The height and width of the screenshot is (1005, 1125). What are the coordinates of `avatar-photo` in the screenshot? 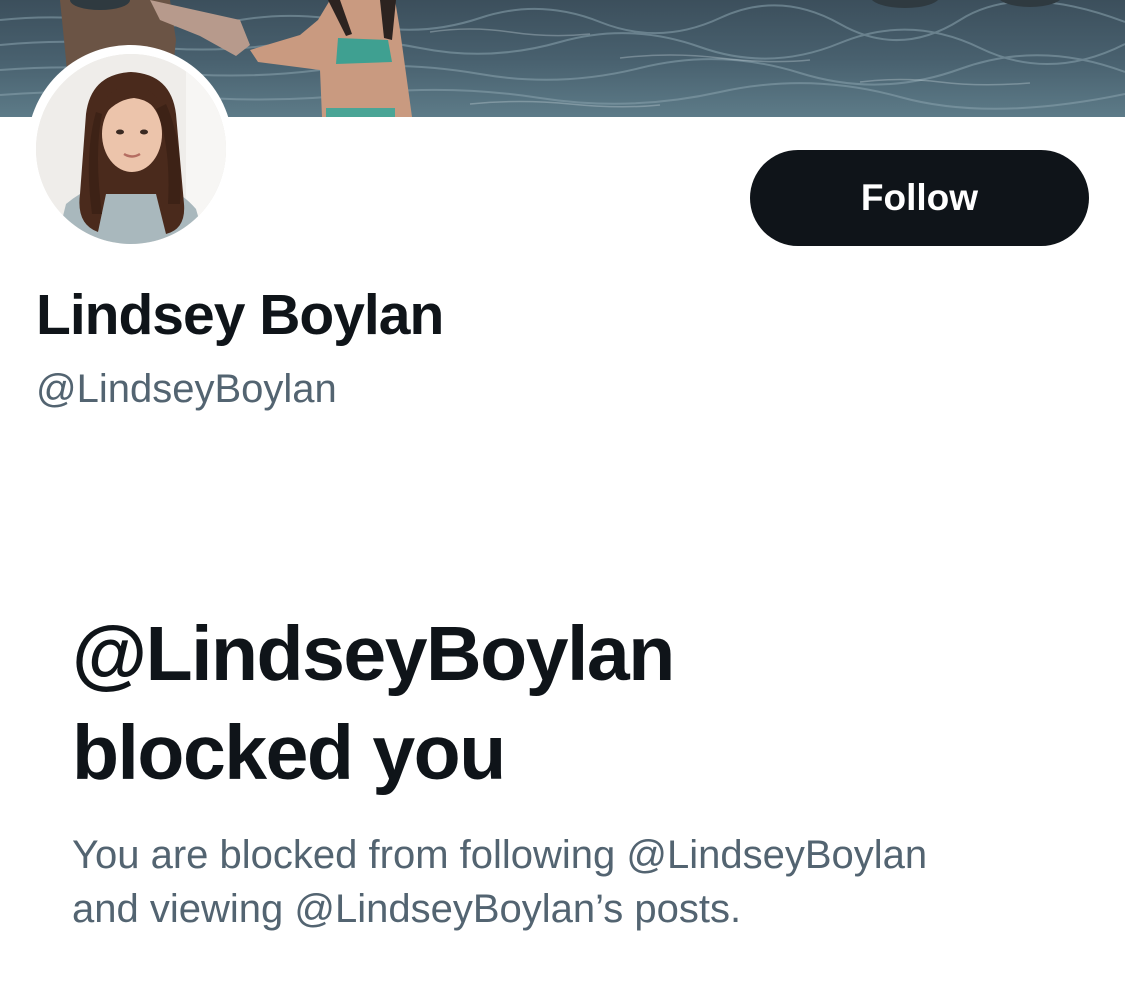 It's located at (131, 149).